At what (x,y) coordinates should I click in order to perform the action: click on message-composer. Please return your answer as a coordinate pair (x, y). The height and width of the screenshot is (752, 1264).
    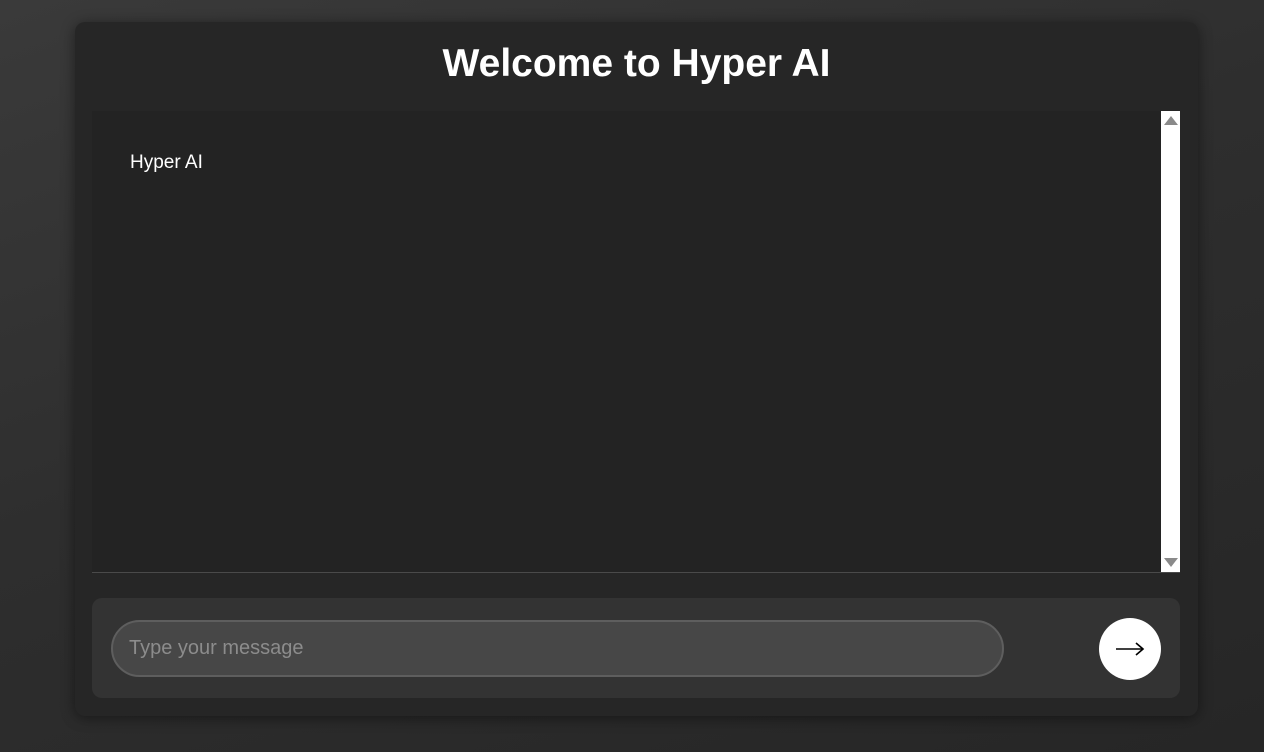
    Looking at the image, I should click on (636, 648).